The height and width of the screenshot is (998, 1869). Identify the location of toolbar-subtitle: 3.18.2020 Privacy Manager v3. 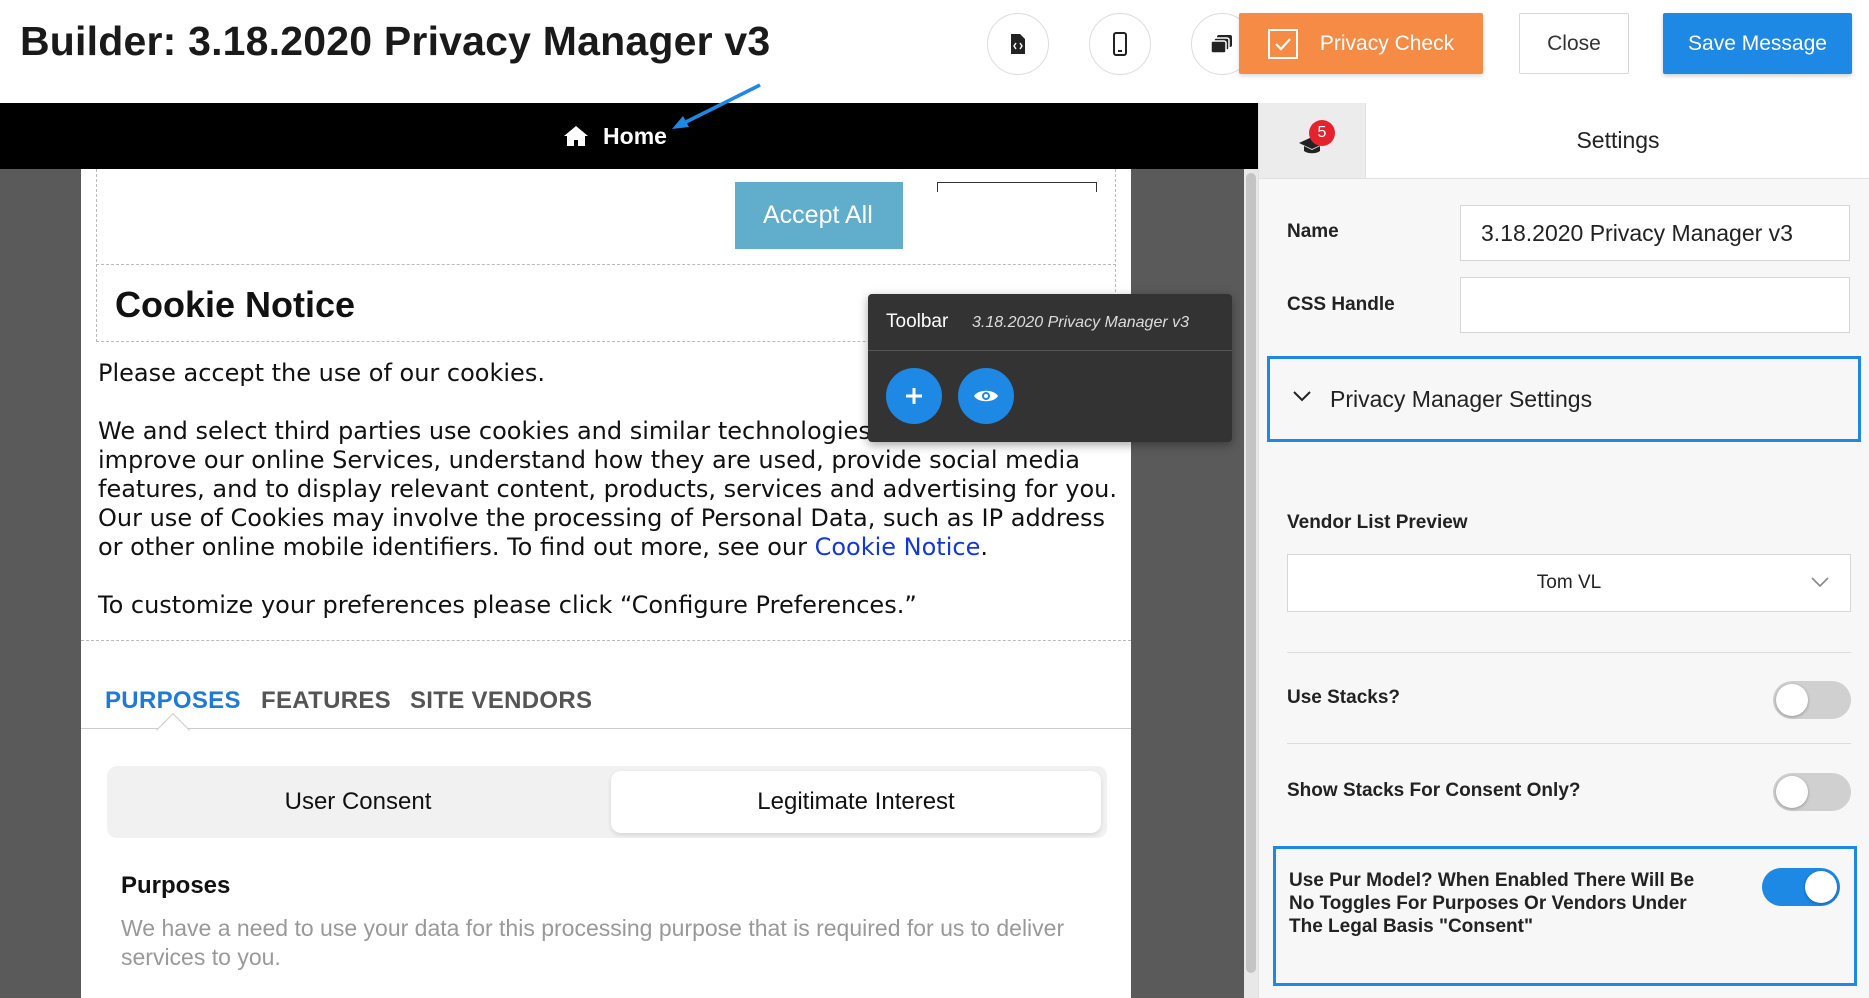
(1081, 322).